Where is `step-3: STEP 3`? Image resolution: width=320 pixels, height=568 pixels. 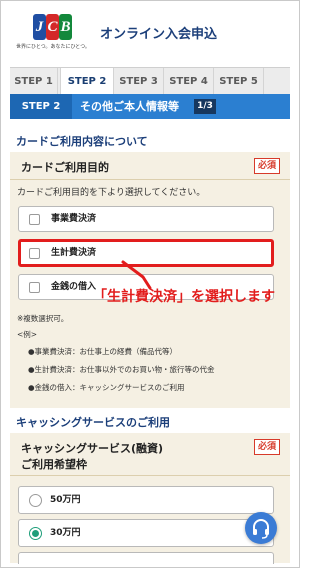 step-3: STEP 3 is located at coordinates (139, 81).